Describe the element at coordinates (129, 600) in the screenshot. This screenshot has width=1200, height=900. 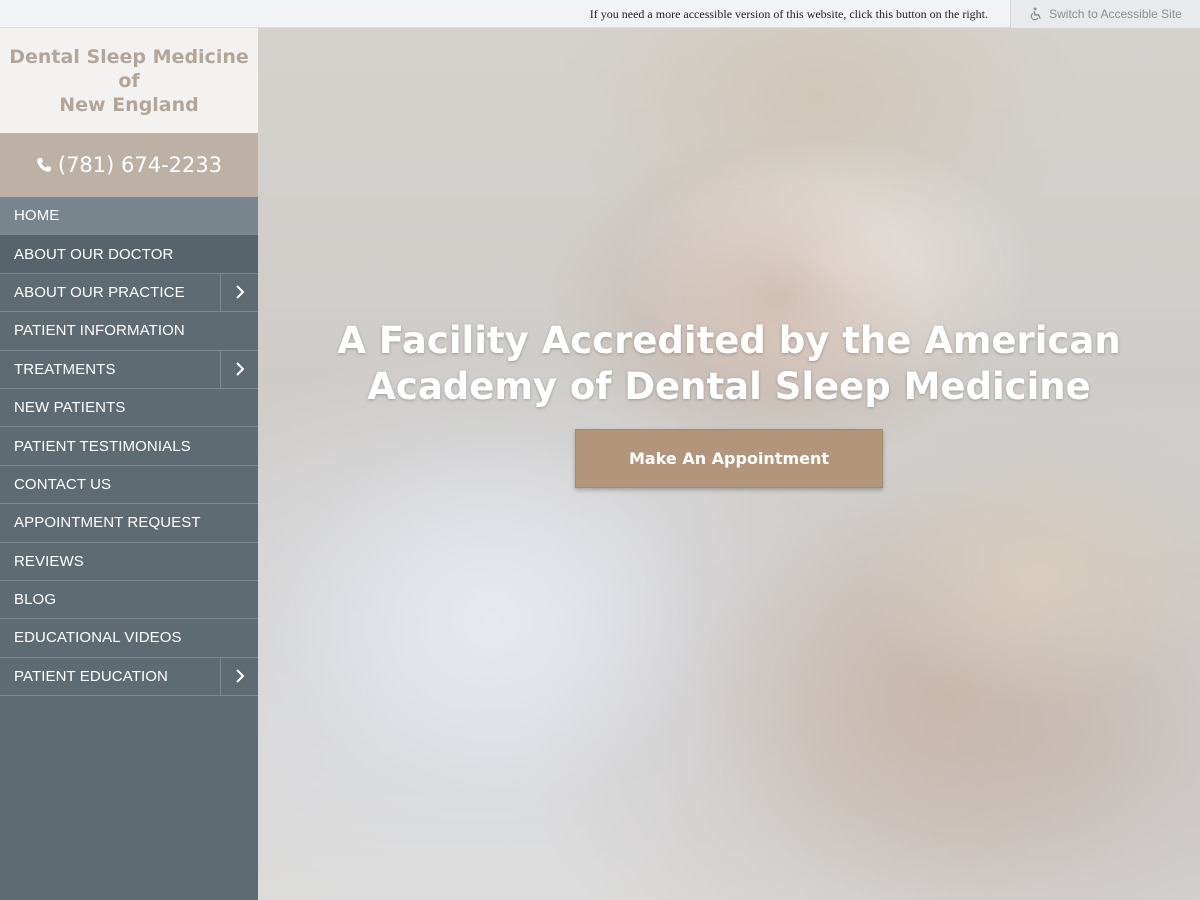
I see `nav-item-blog: BLOG` at that location.